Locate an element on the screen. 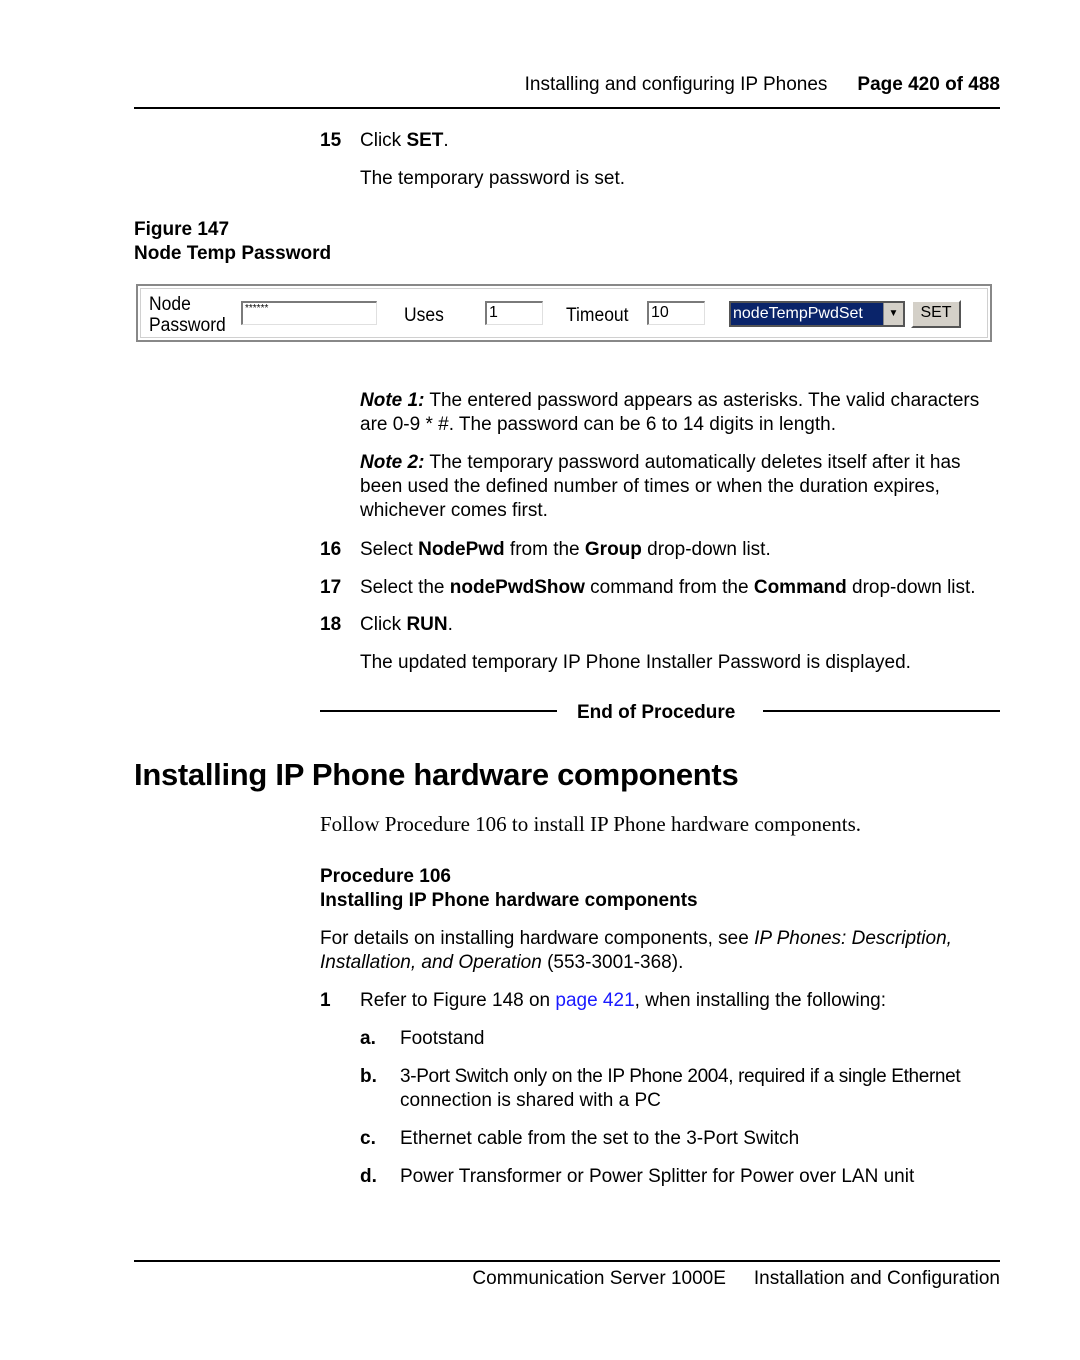  ui-term: Command is located at coordinates (800, 587).